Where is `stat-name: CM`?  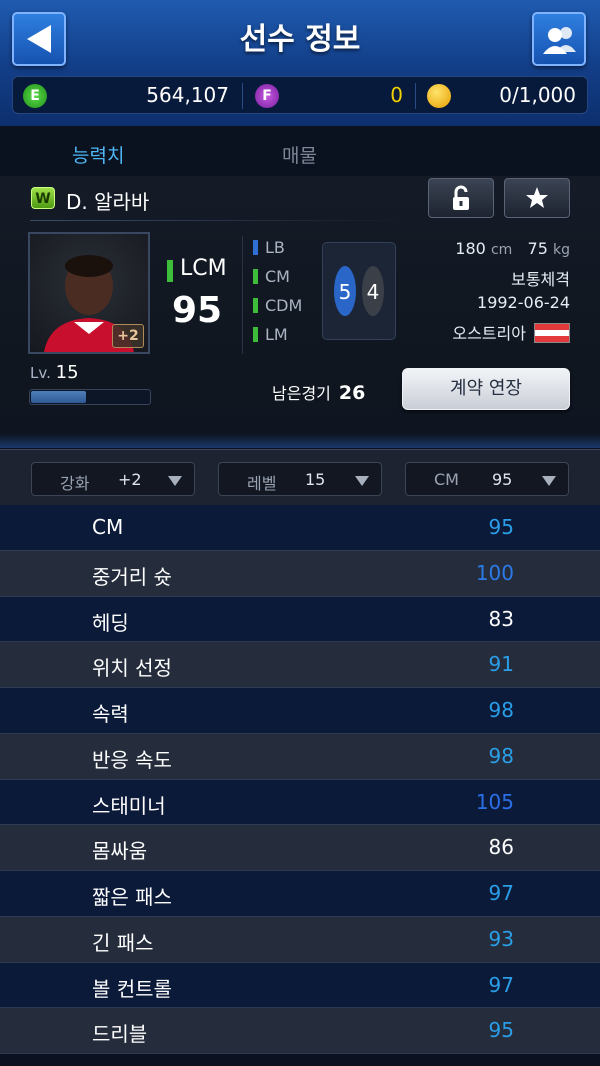 stat-name: CM is located at coordinates (108, 527).